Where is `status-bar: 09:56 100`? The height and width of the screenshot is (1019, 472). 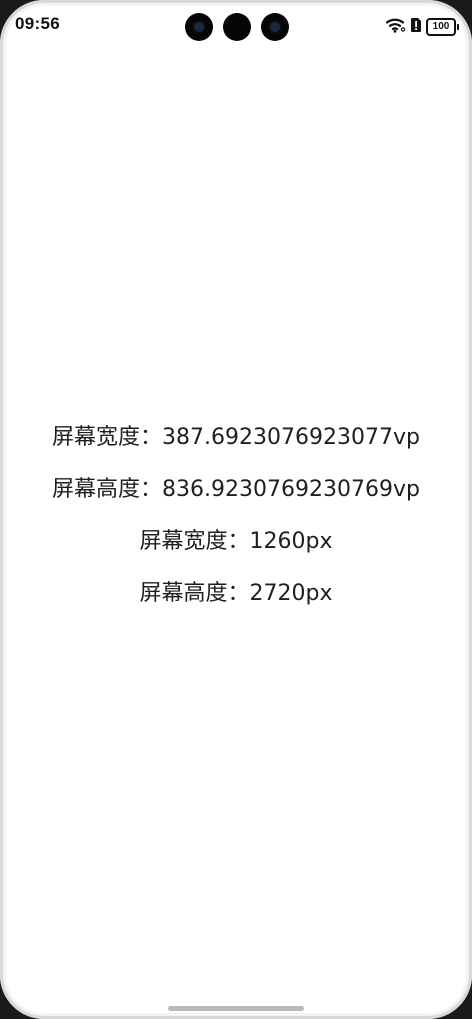 status-bar: 09:56 100 is located at coordinates (236, 27).